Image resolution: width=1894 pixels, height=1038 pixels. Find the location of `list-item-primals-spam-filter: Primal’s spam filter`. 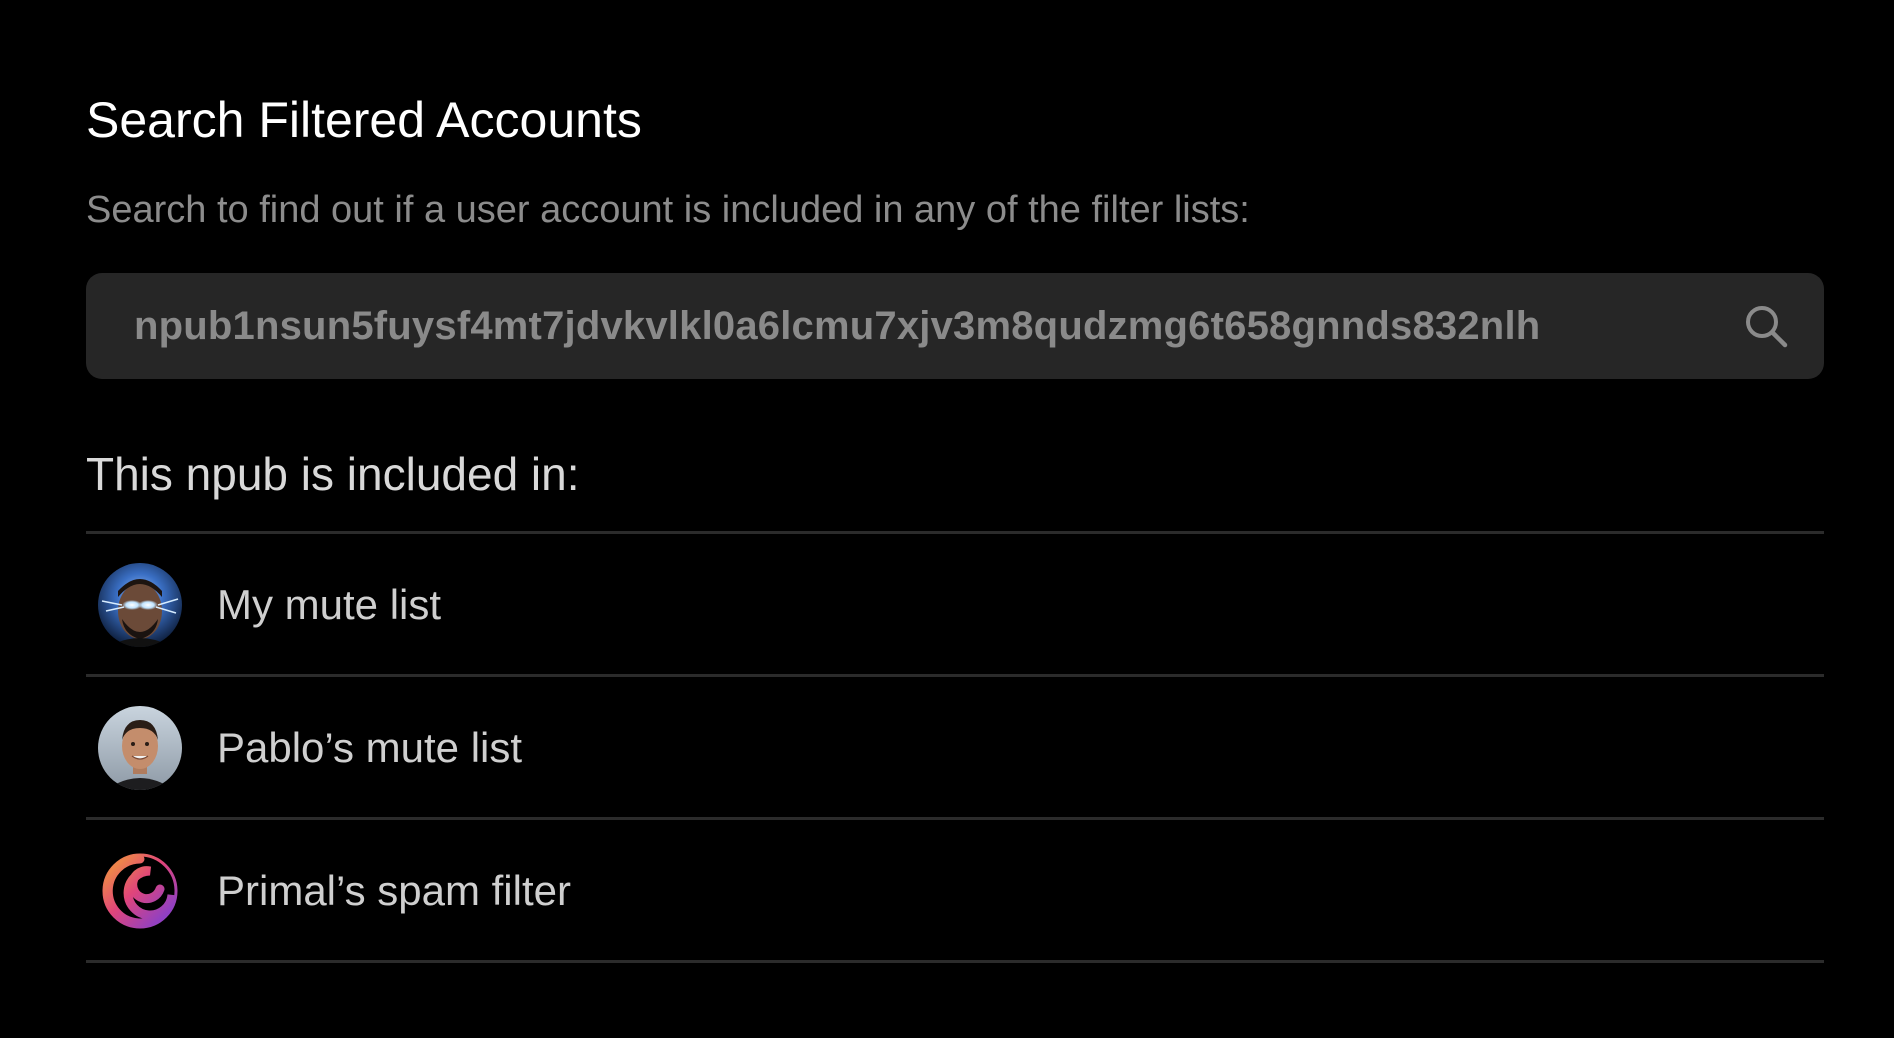

list-item-primals-spam-filter: Primal’s spam filter is located at coordinates (955, 891).